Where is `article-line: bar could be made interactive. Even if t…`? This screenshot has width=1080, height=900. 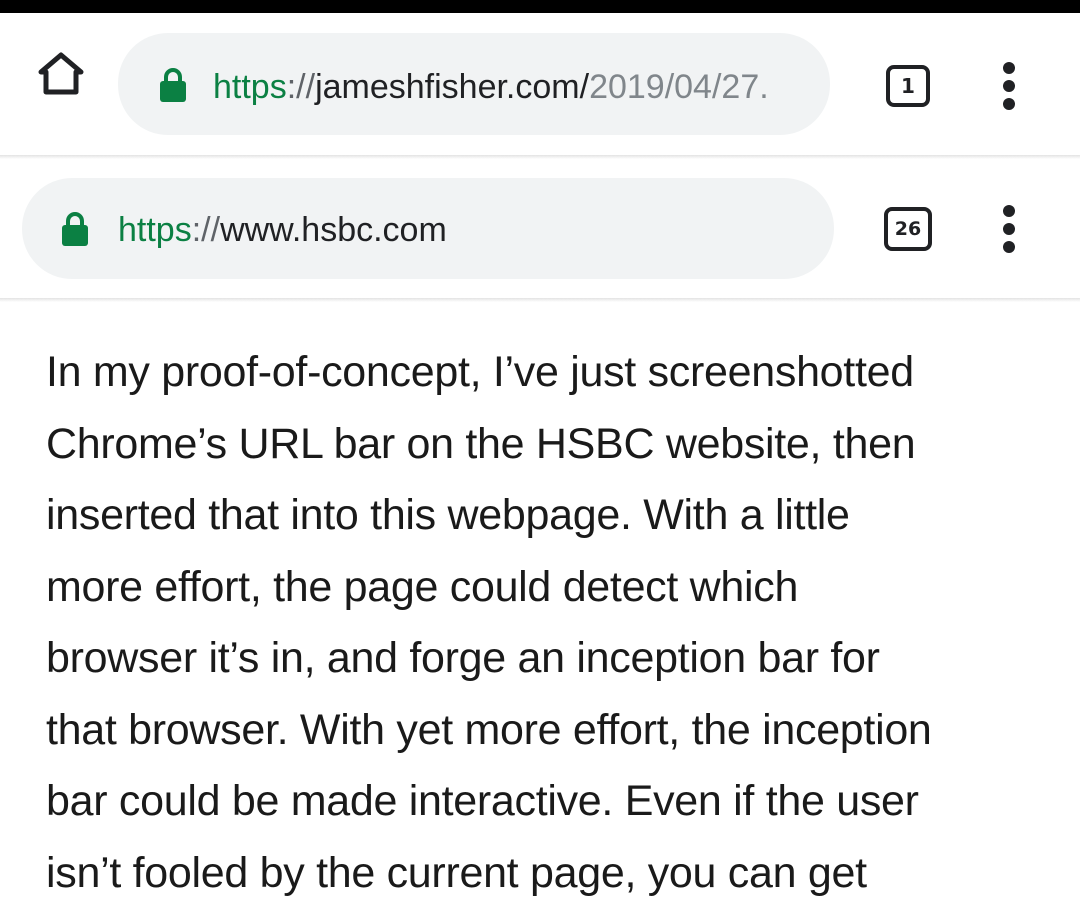 article-line: bar could be made interactive. Even if t… is located at coordinates (482, 801).